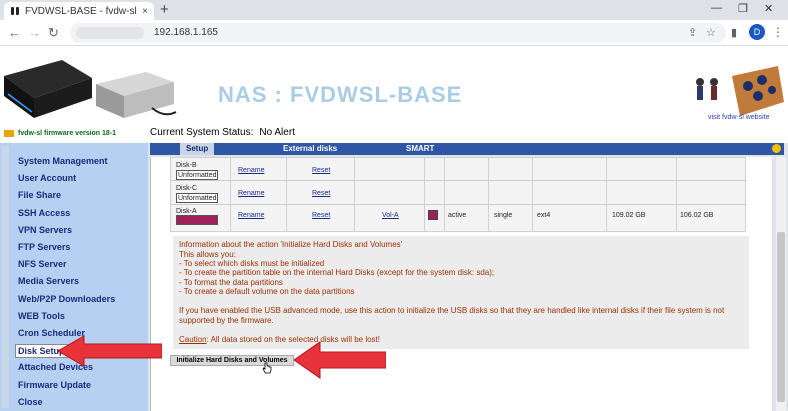 Image resolution: width=788 pixels, height=411 pixels. Describe the element at coordinates (44, 247) in the screenshot. I see `sidebar-item-ftp-servers: FTP Servers` at that location.